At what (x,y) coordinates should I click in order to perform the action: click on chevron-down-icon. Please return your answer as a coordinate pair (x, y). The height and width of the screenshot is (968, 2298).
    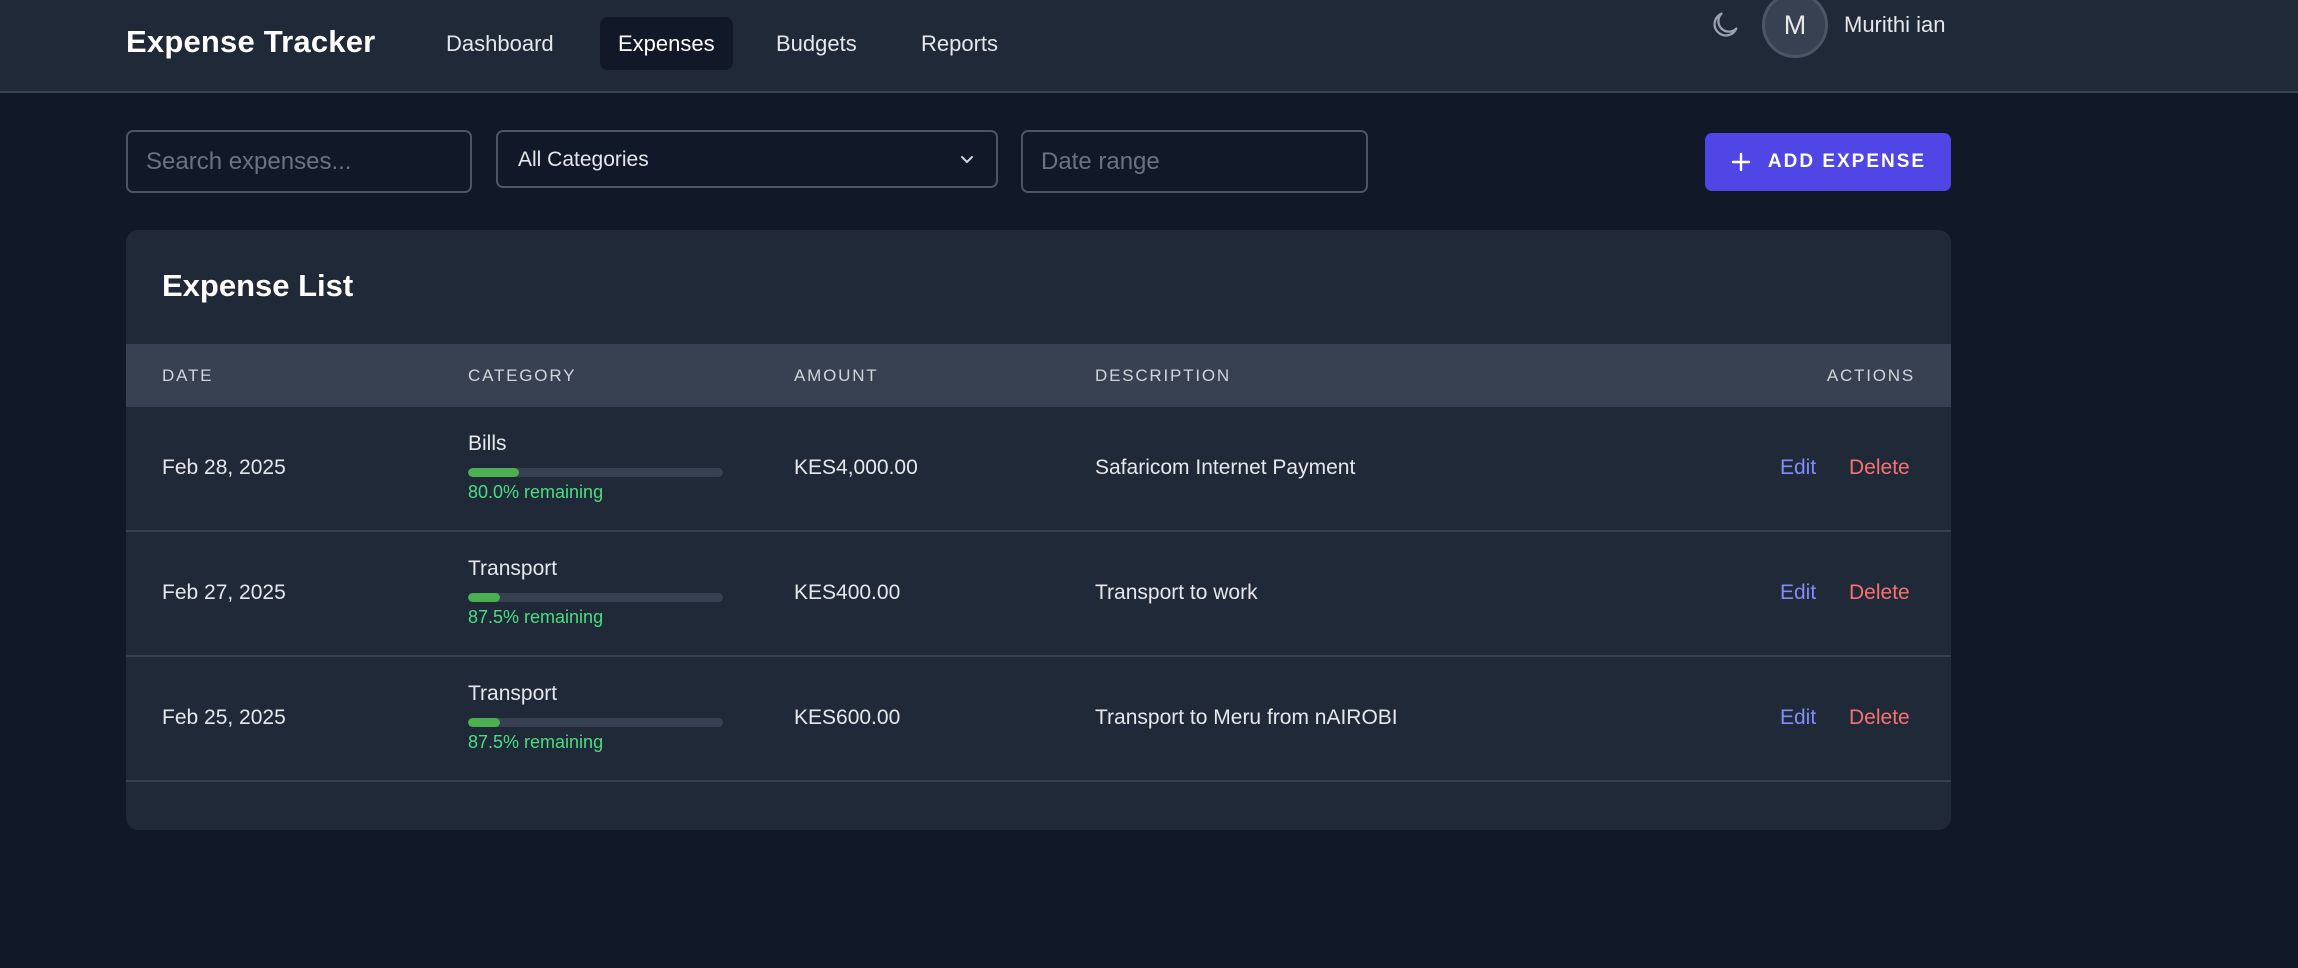
    Looking at the image, I should click on (967, 160).